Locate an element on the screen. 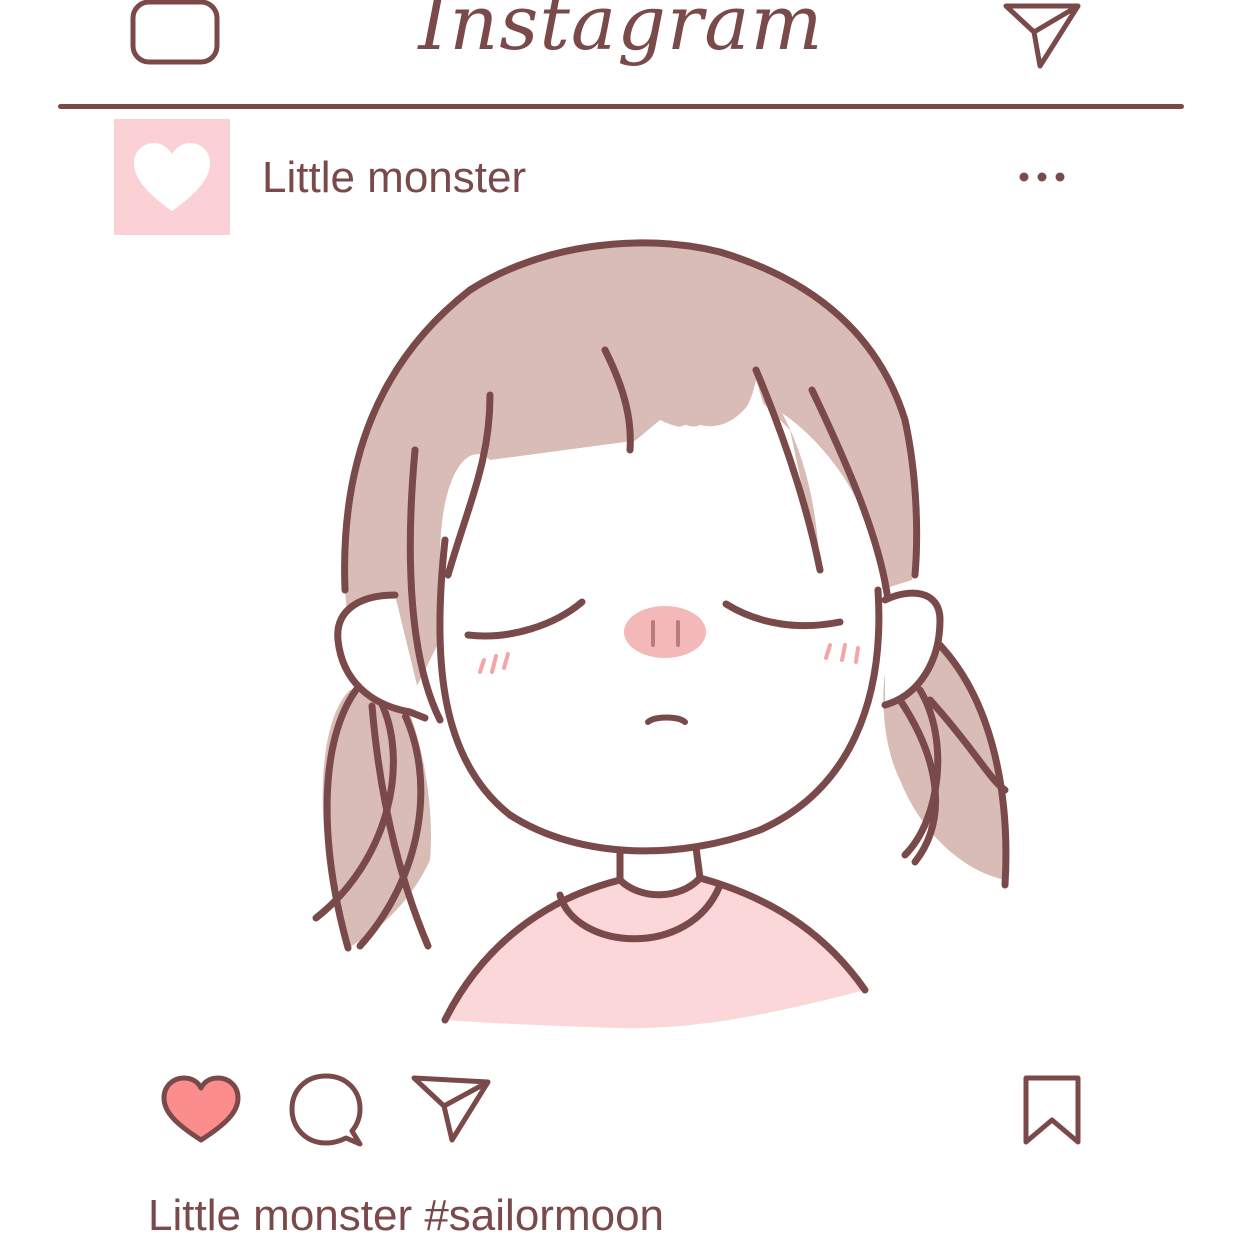 Image resolution: width=1242 pixels, height=1244 pixels. more-options-button is located at coordinates (1042, 177).